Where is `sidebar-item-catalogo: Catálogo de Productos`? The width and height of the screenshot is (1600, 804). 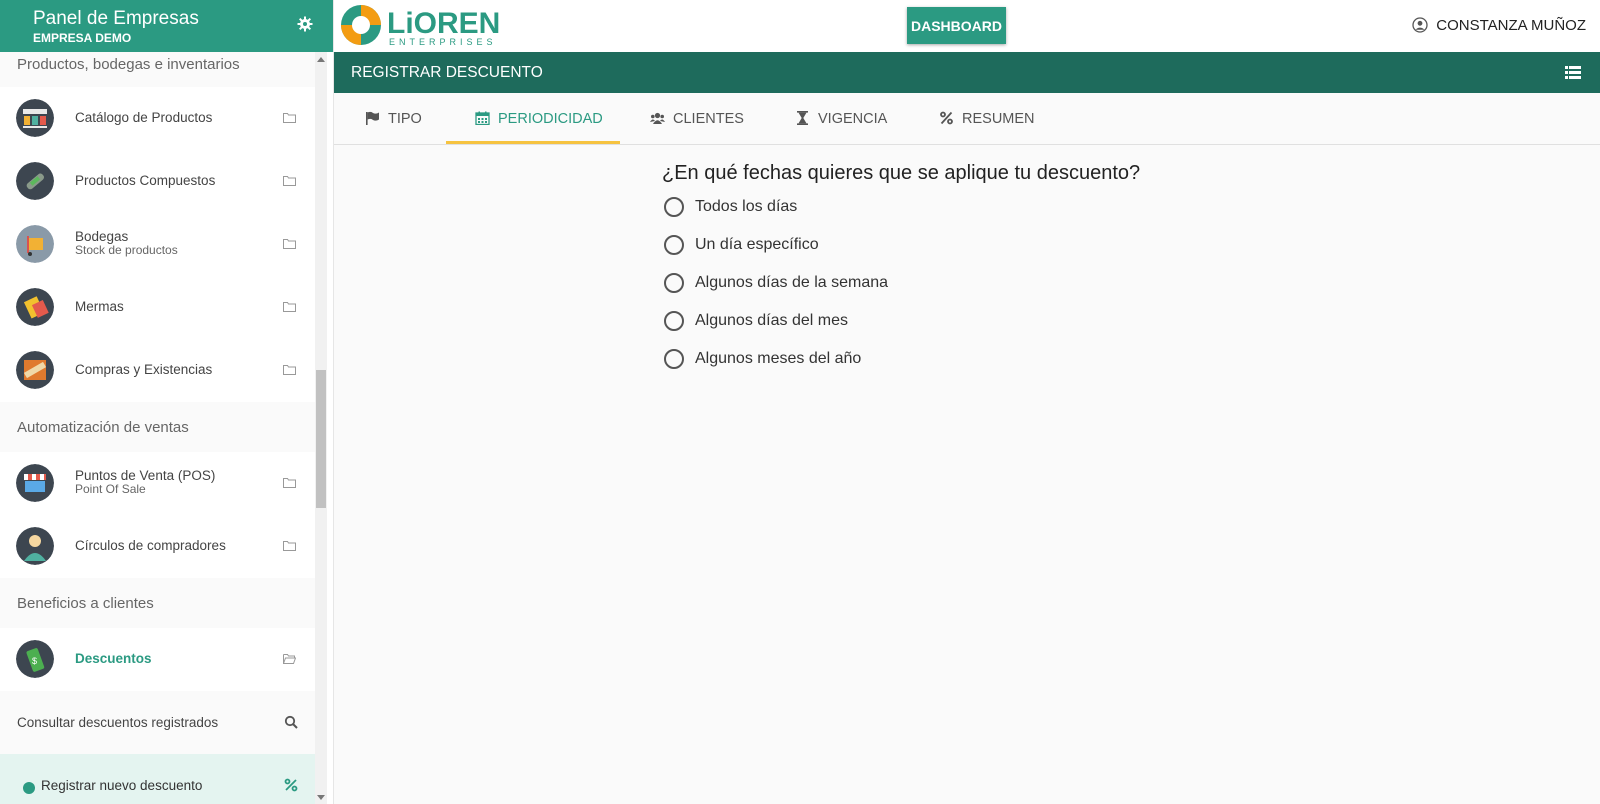 sidebar-item-catalogo: Catálogo de Productos is located at coordinates (160, 118).